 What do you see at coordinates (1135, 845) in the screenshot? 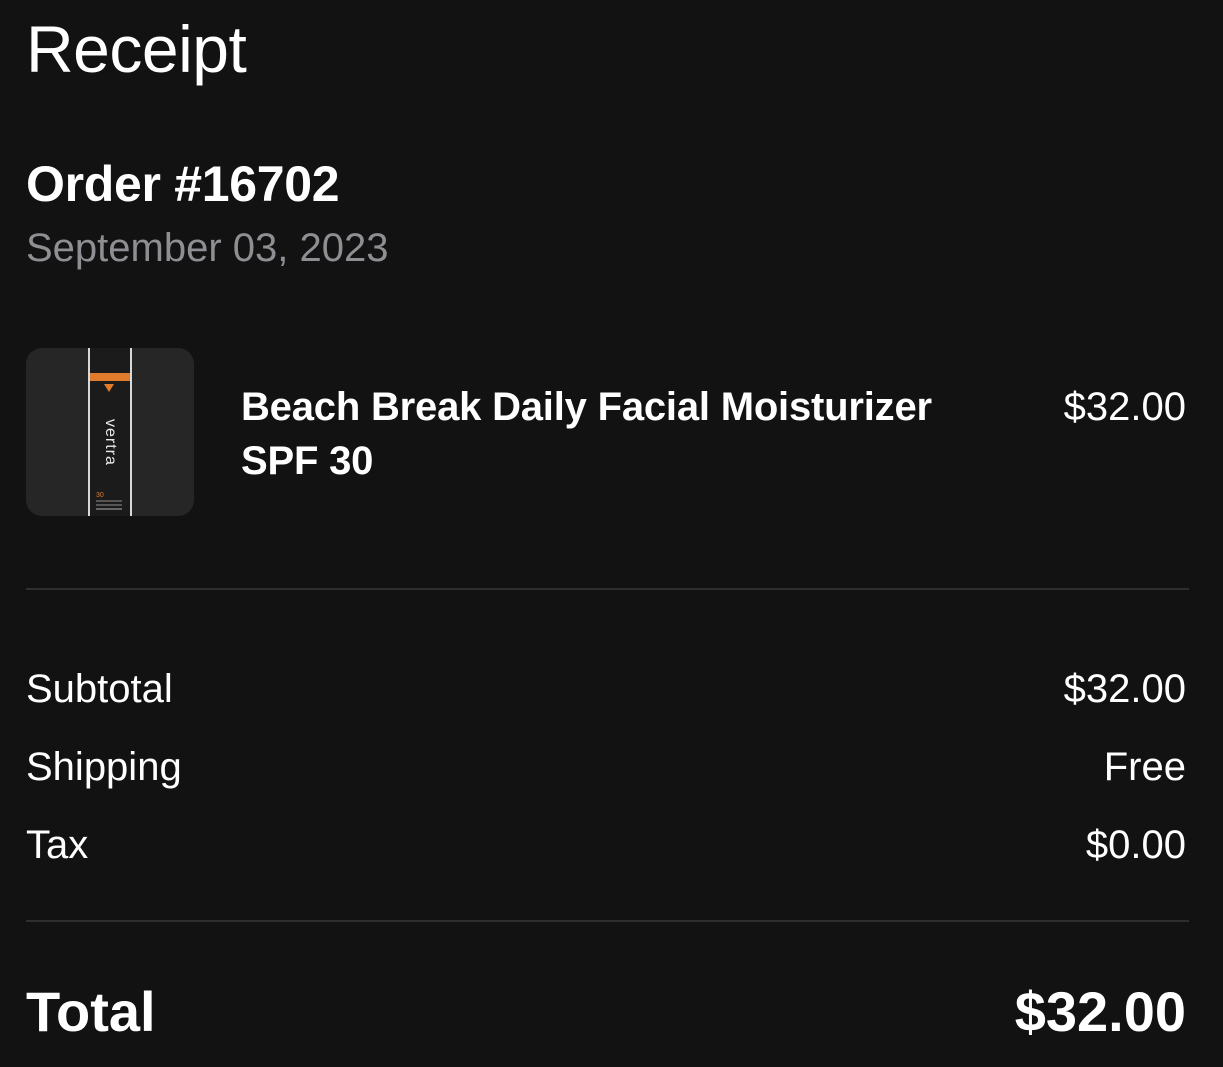
I see `tax-value: $0.00` at bounding box center [1135, 845].